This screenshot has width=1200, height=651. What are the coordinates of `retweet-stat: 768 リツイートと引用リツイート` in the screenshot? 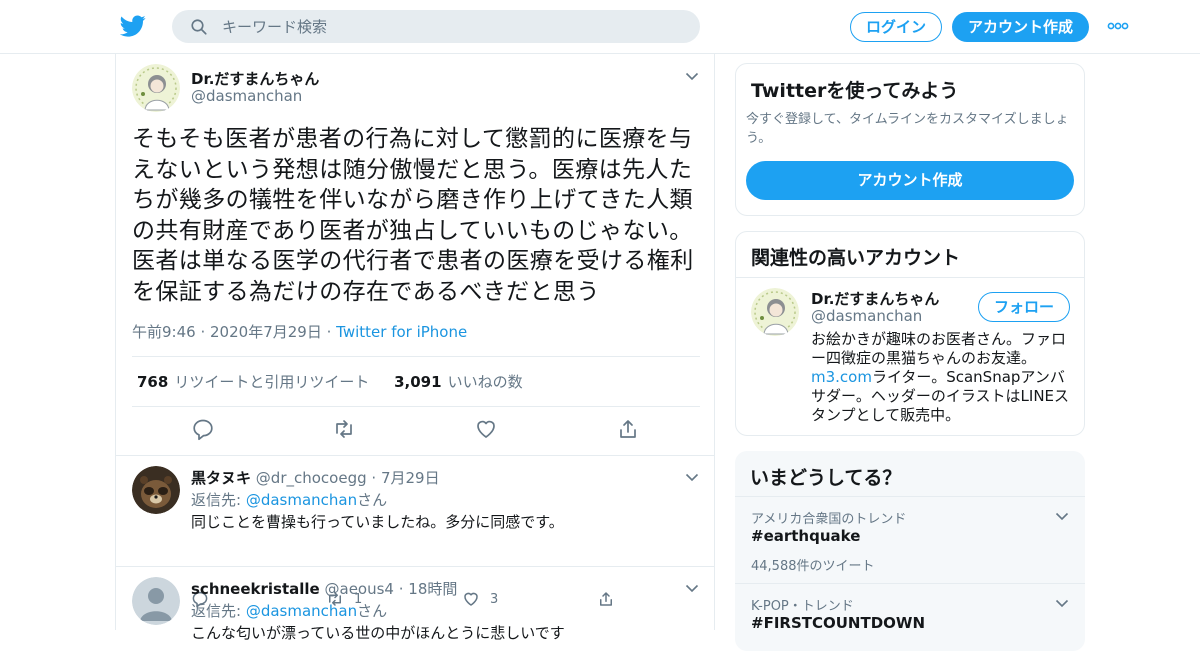 It's located at (253, 382).